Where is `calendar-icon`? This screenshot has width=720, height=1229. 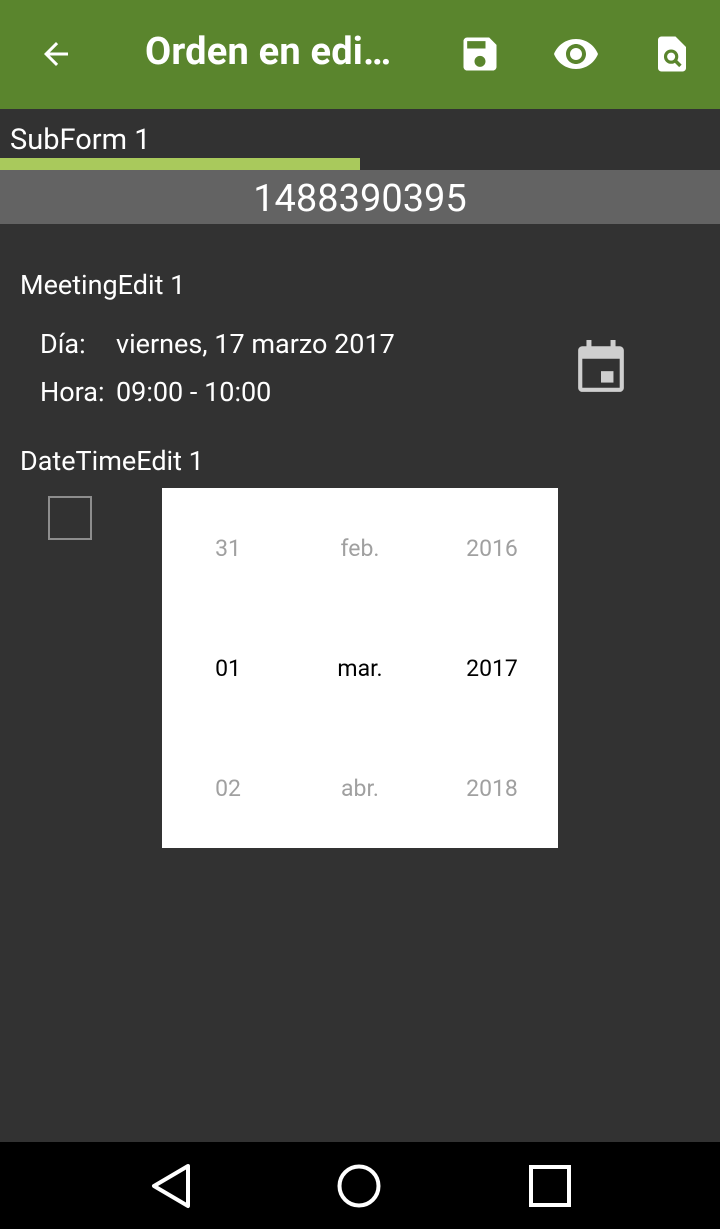 calendar-icon is located at coordinates (601, 366).